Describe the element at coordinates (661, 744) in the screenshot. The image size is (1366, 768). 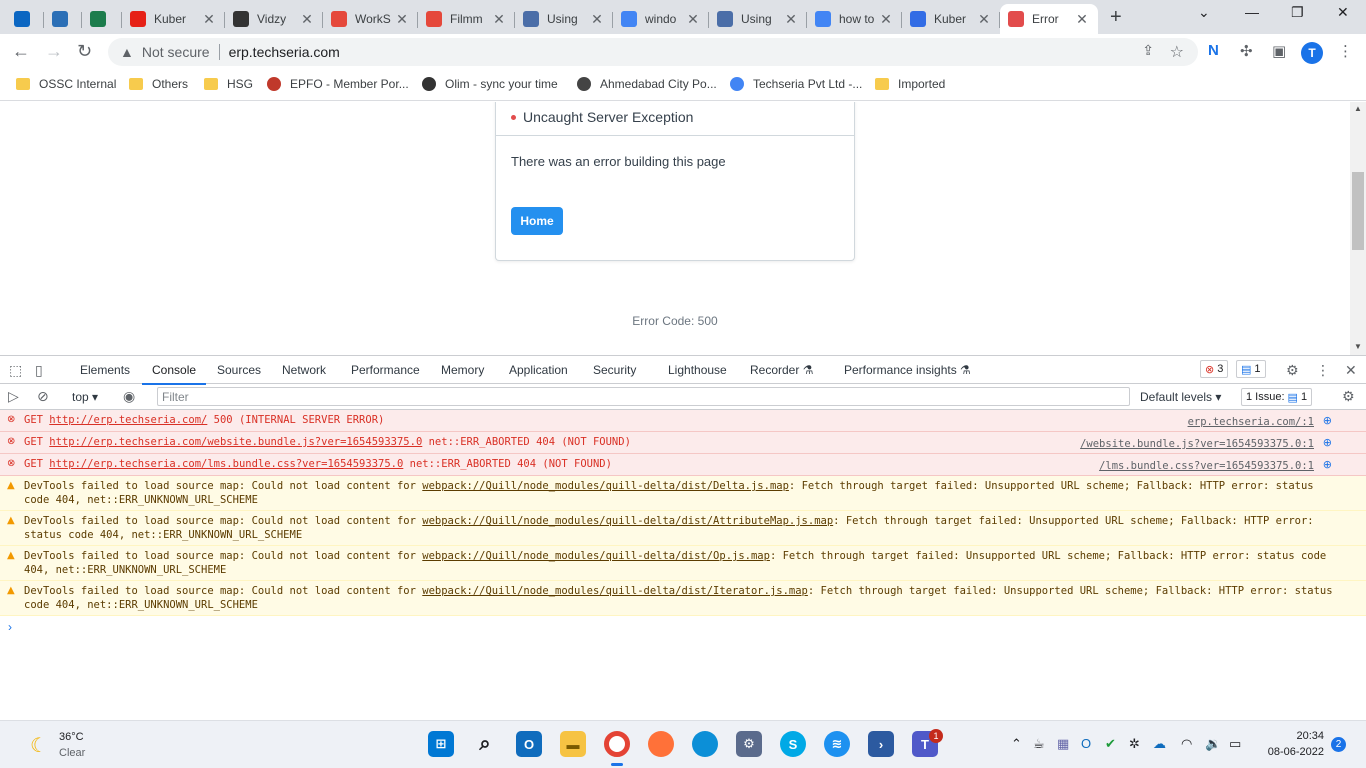
I see `firefox-icon` at that location.